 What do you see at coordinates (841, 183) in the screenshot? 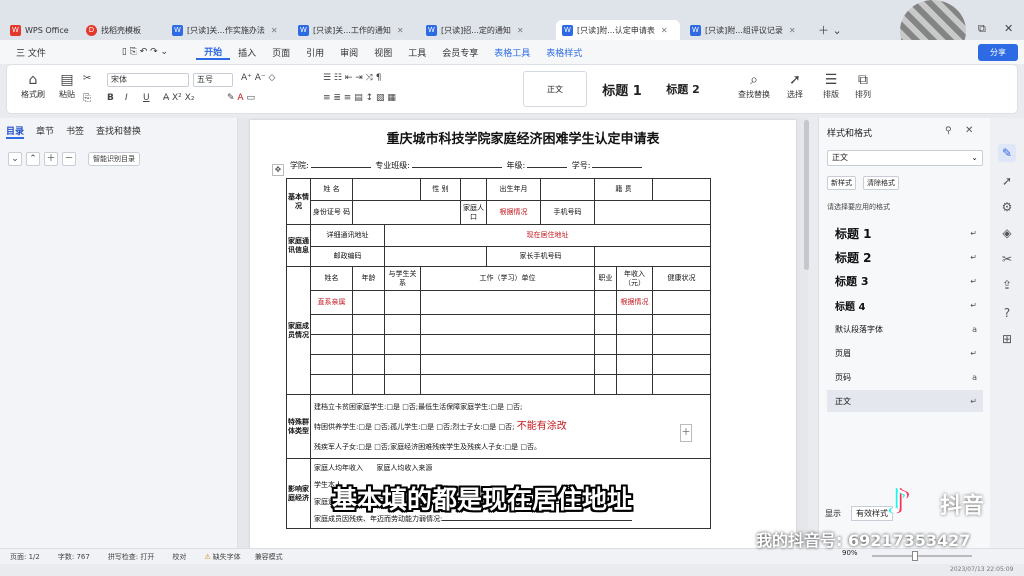
I see `new-style-button: 新样式` at bounding box center [841, 183].